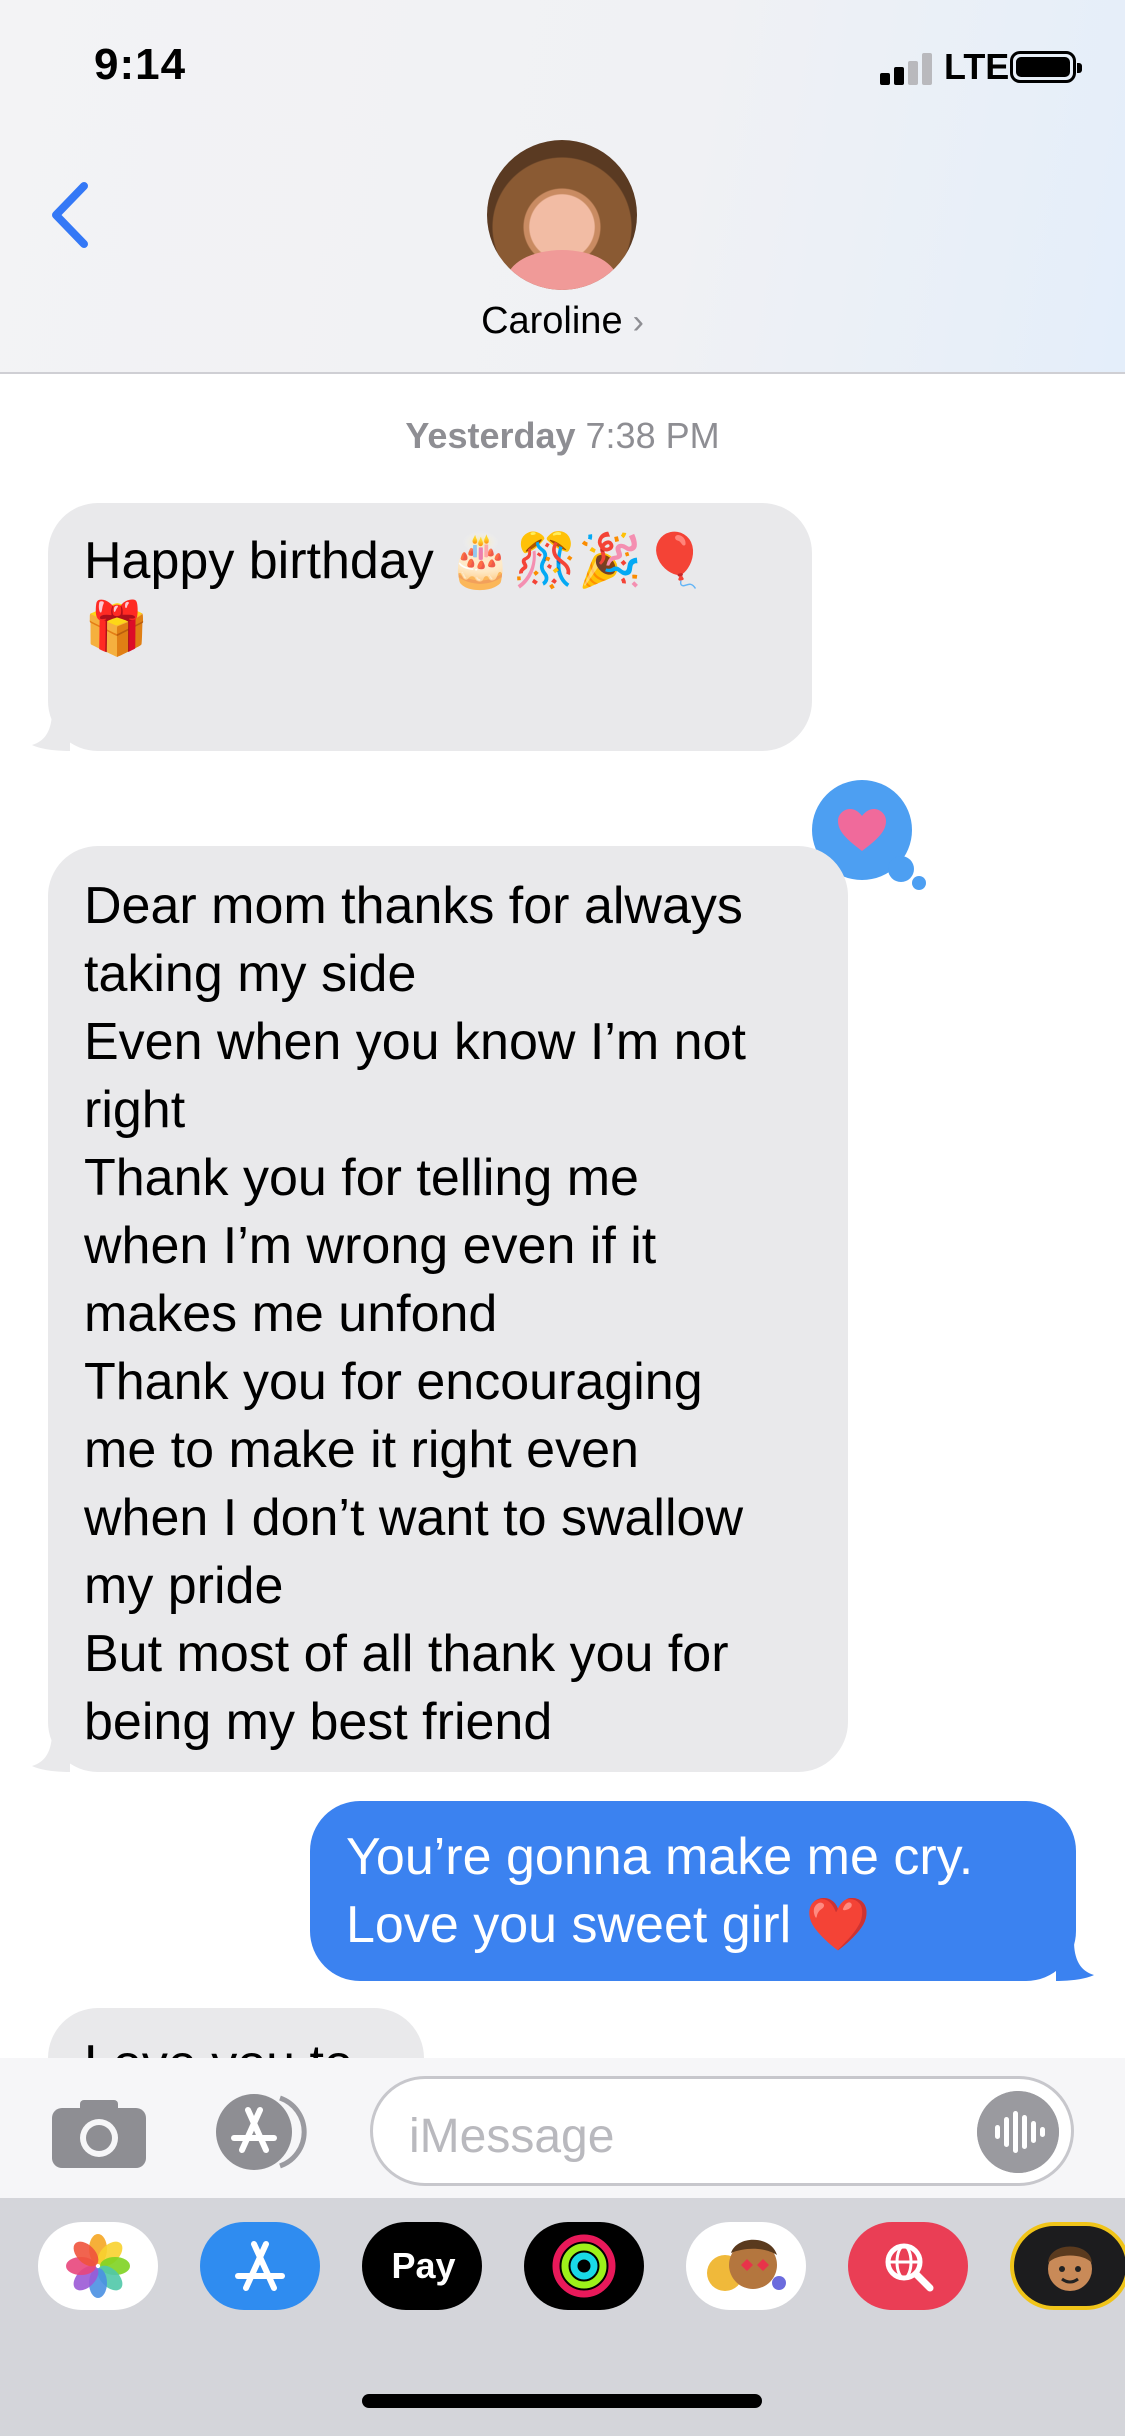 The height and width of the screenshot is (2436, 1125). Describe the element at coordinates (262, 2132) in the screenshot. I see `app-store-icon` at that location.